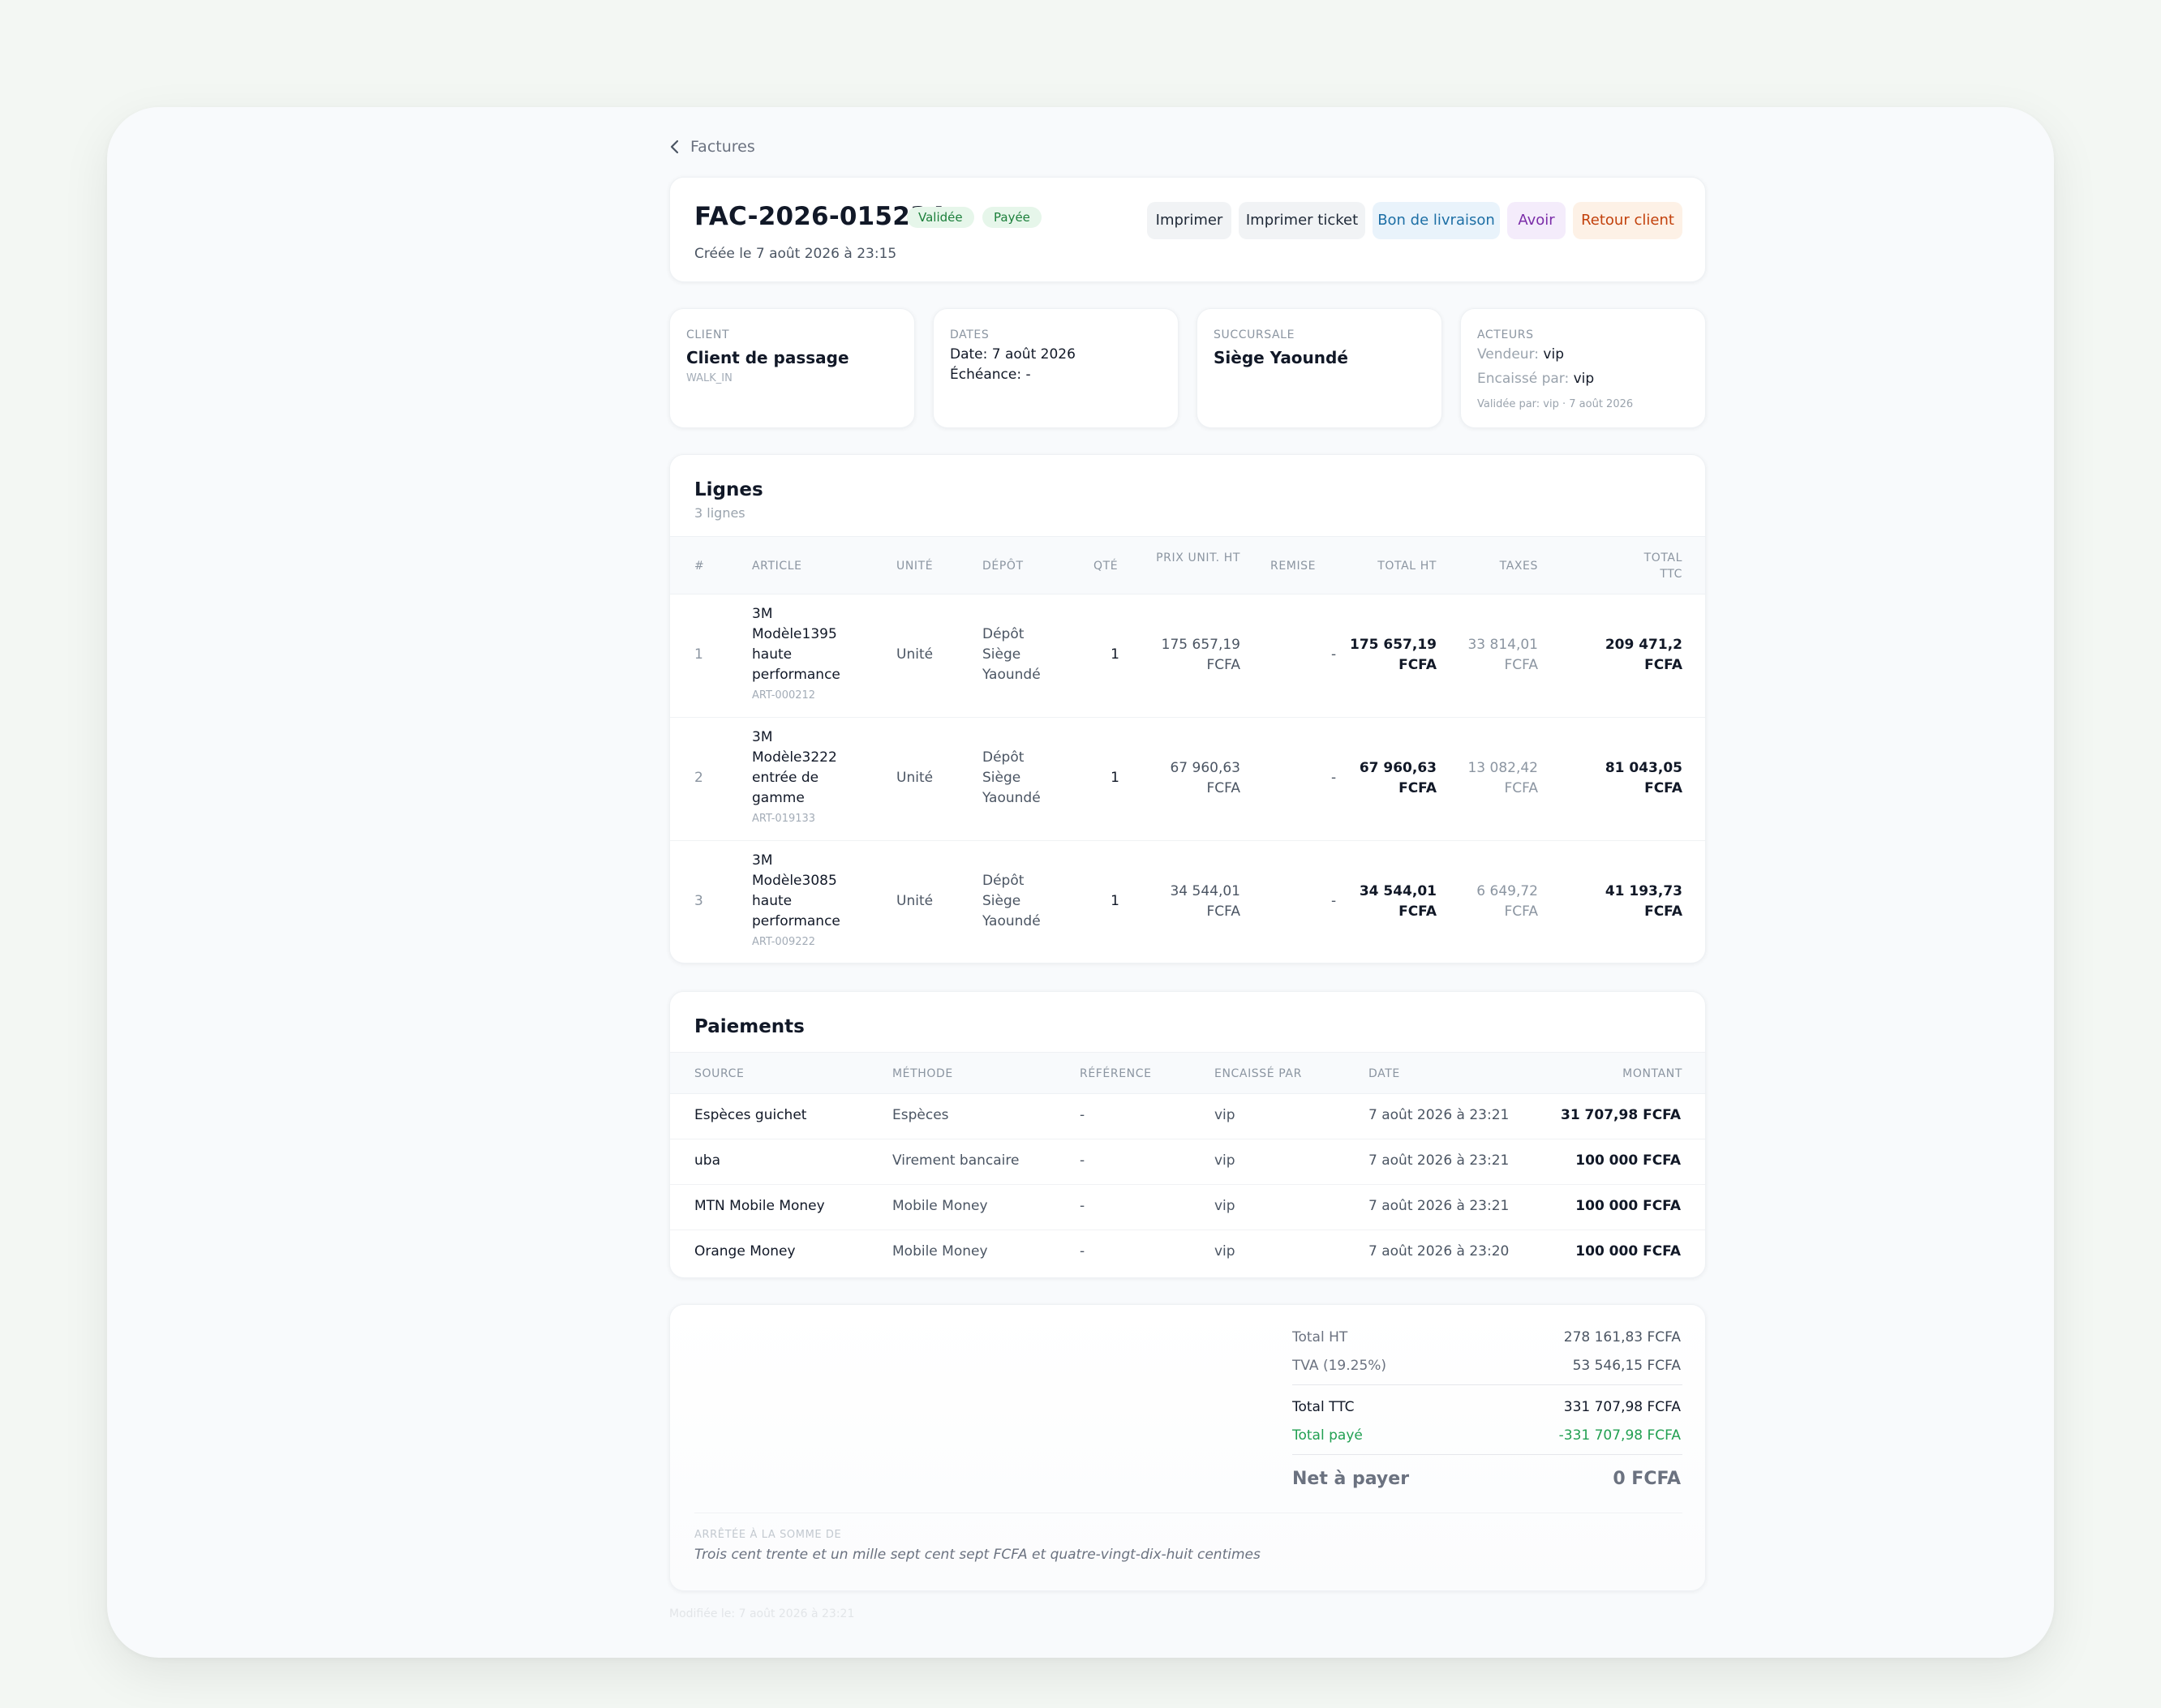 This screenshot has width=2161, height=1708. What do you see at coordinates (970, 334) in the screenshot?
I see `dates-label: DATES` at bounding box center [970, 334].